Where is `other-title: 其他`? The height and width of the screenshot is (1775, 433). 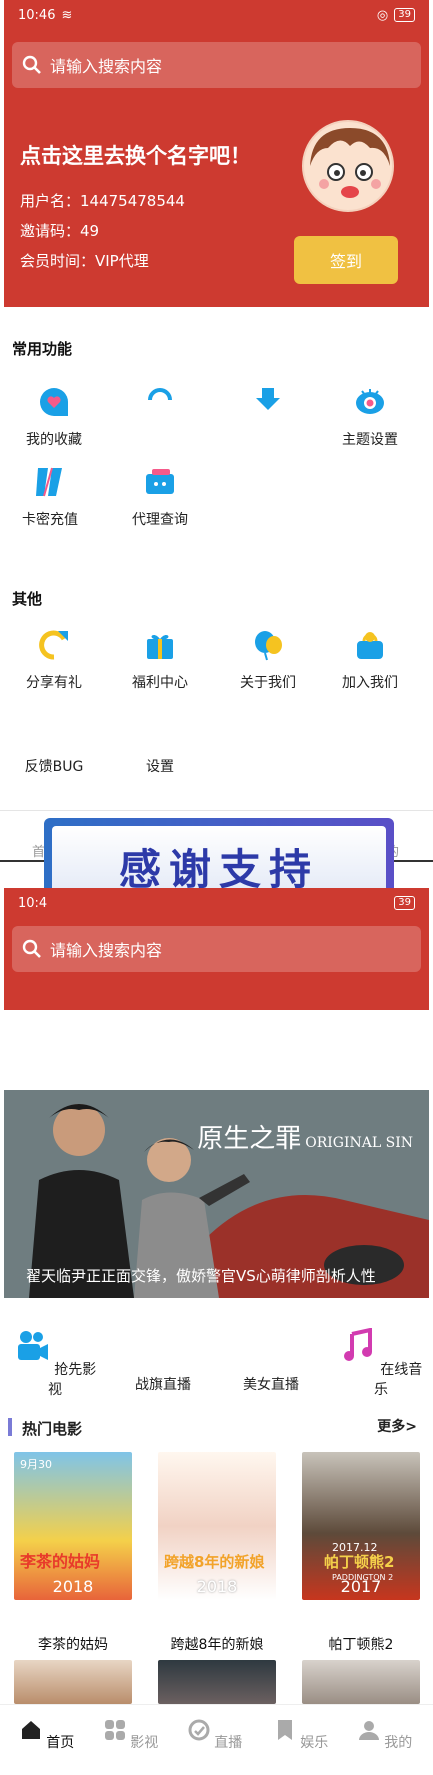
other-title: 其他 is located at coordinates (27, 599).